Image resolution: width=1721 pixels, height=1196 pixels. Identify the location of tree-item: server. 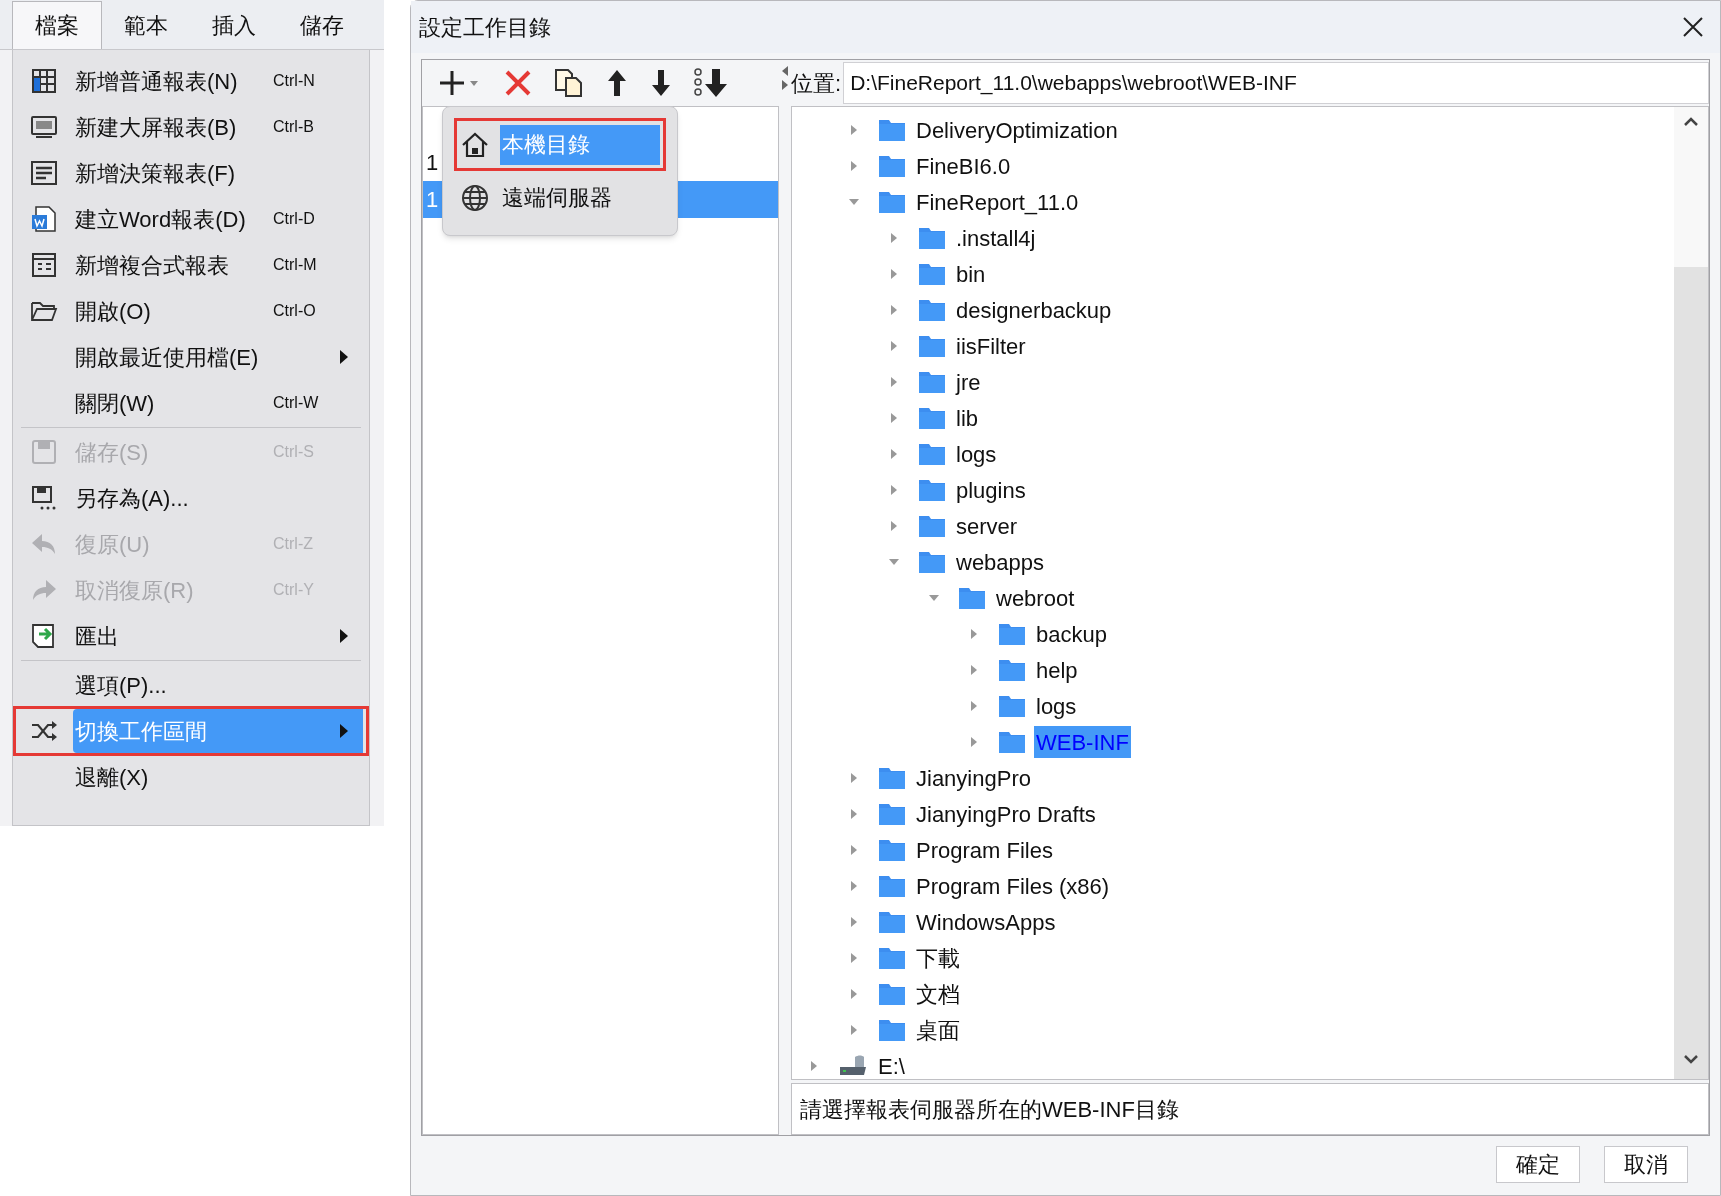
(987, 526).